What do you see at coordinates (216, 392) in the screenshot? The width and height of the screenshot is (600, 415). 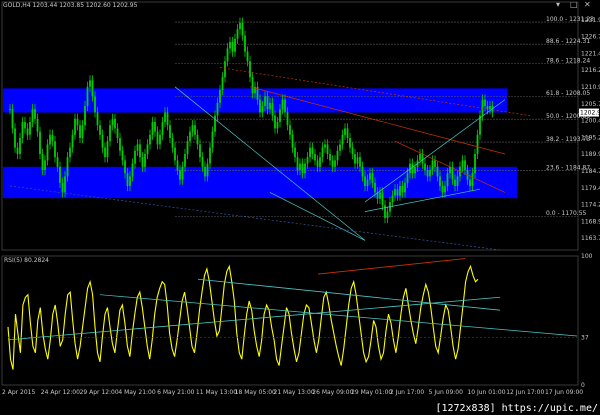 I see `time-axis-label: 11 May 13:00` at bounding box center [216, 392].